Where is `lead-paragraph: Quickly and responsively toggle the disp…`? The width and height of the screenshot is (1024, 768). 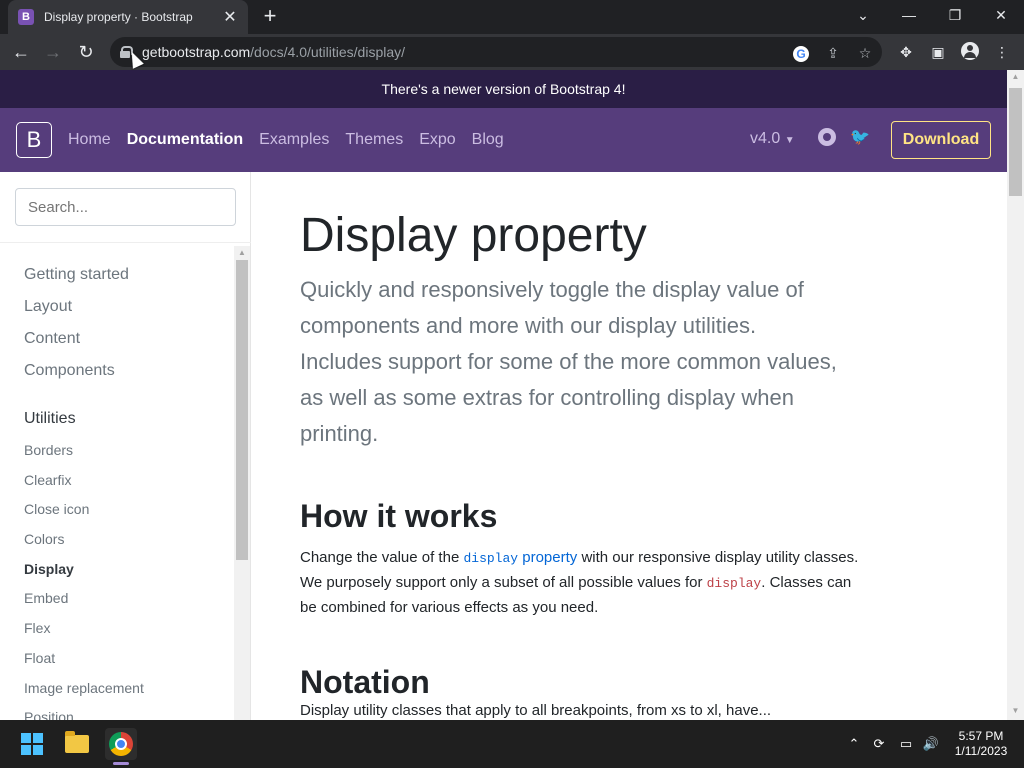 lead-paragraph: Quickly and responsively toggle the disp… is located at coordinates (568, 361).